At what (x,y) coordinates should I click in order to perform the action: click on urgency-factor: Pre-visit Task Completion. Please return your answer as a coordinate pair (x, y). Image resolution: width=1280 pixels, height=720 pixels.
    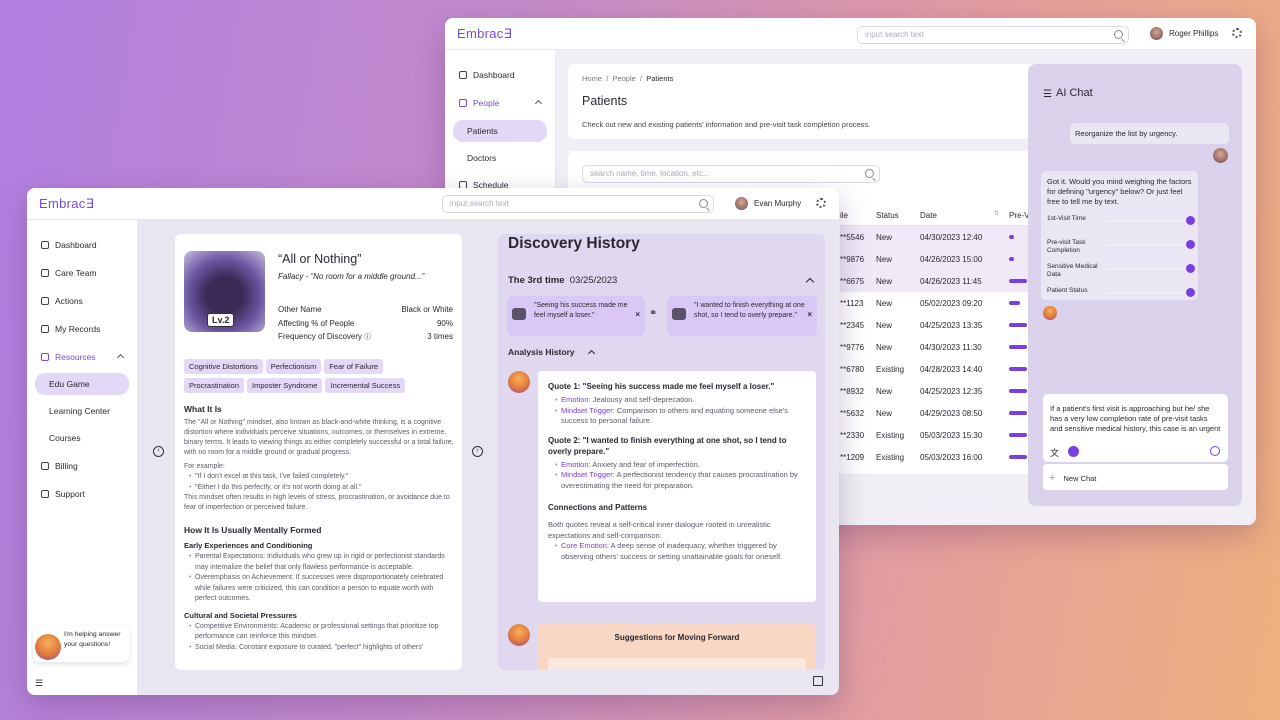
    Looking at the image, I should click on (1121, 250).